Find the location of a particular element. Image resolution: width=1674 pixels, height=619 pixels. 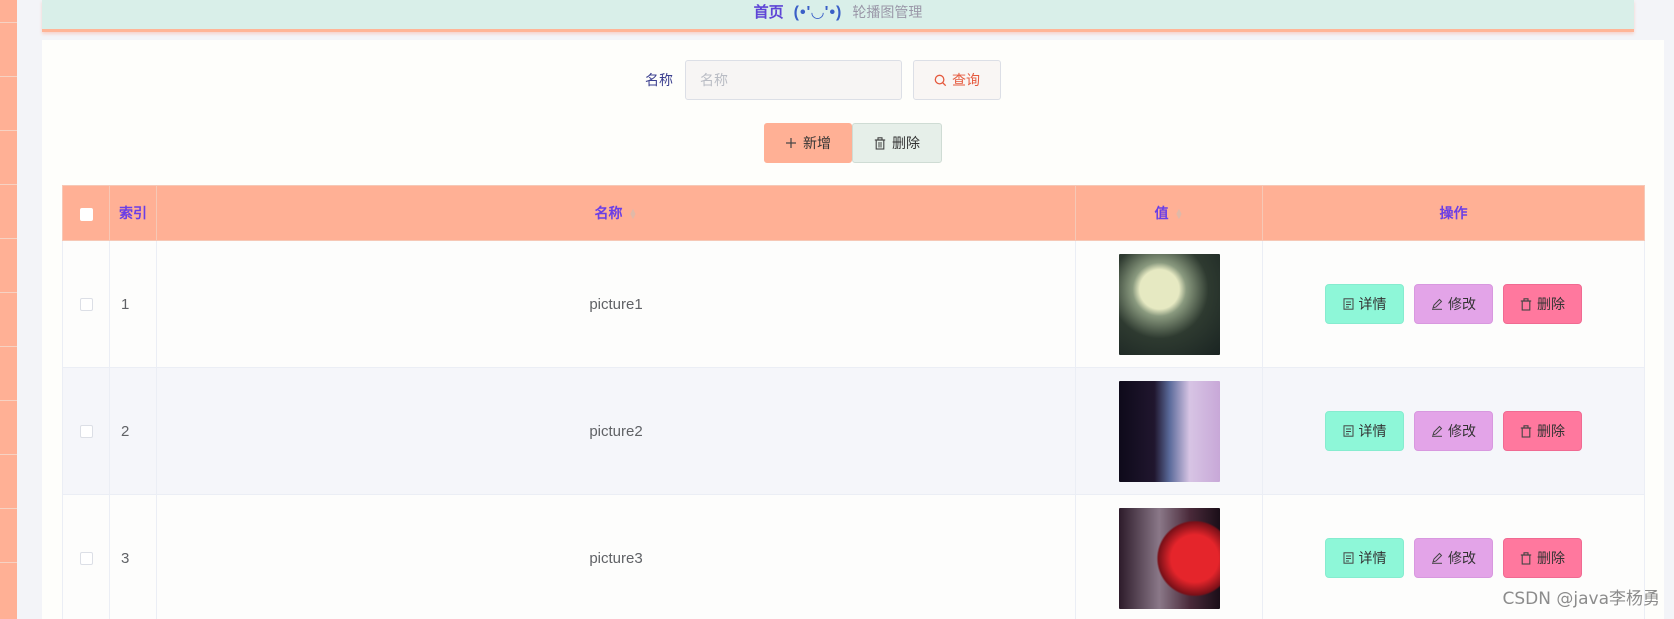

search-icon is located at coordinates (940, 80).